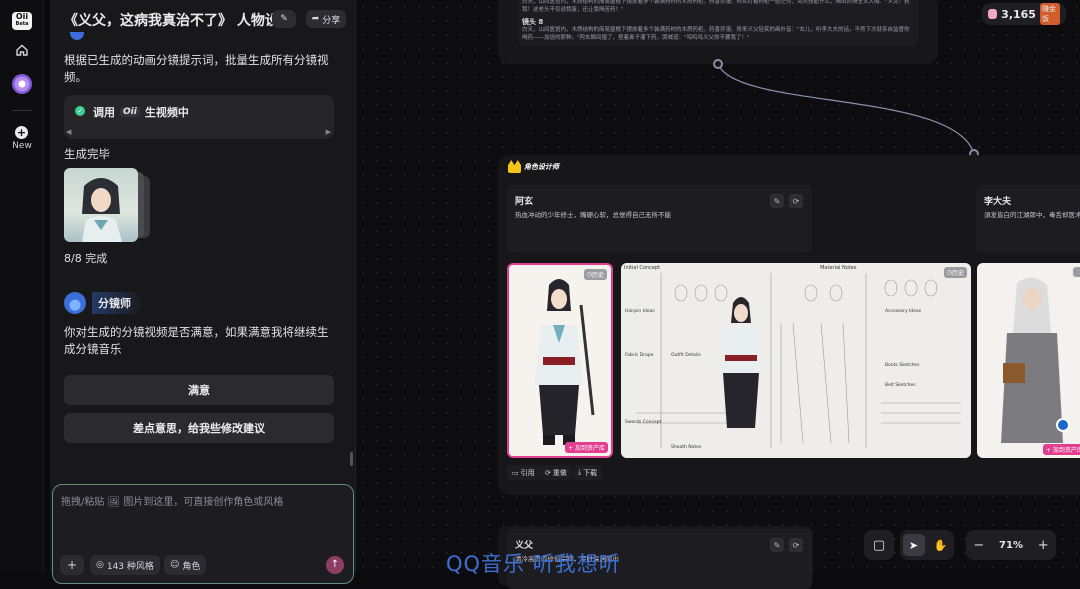 This screenshot has width=1080, height=589. I want to click on zoom-controls: − 71% +, so click(1011, 545).